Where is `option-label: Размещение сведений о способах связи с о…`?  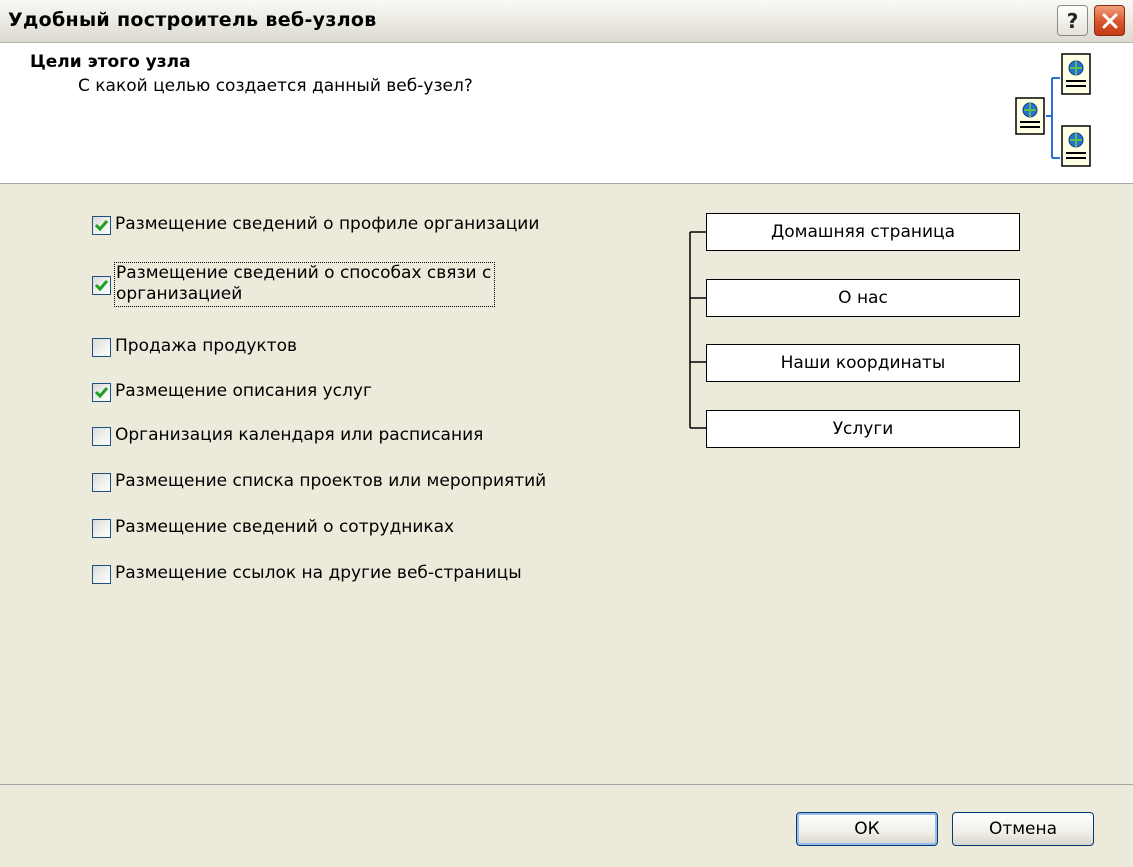 option-label: Размещение сведений о способах связи с о… is located at coordinates (305, 284).